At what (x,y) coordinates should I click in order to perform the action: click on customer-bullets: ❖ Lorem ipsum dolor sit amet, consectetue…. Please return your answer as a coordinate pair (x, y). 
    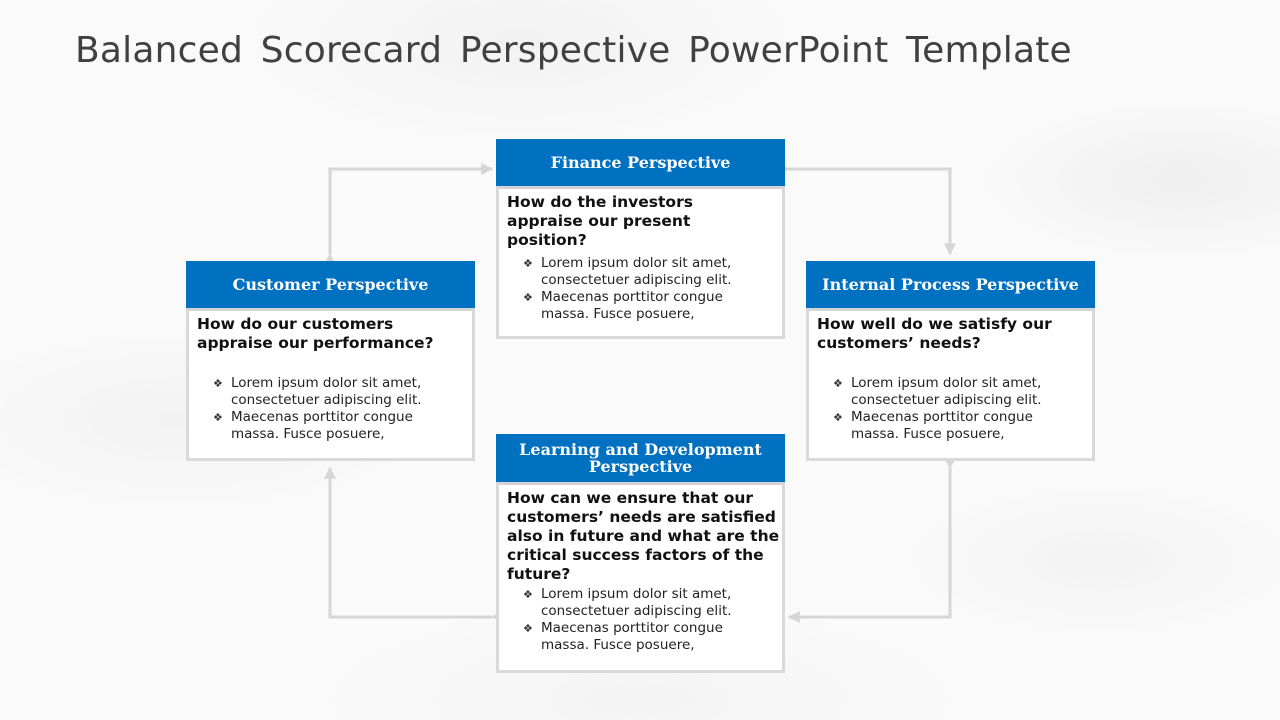
    Looking at the image, I should click on (330, 409).